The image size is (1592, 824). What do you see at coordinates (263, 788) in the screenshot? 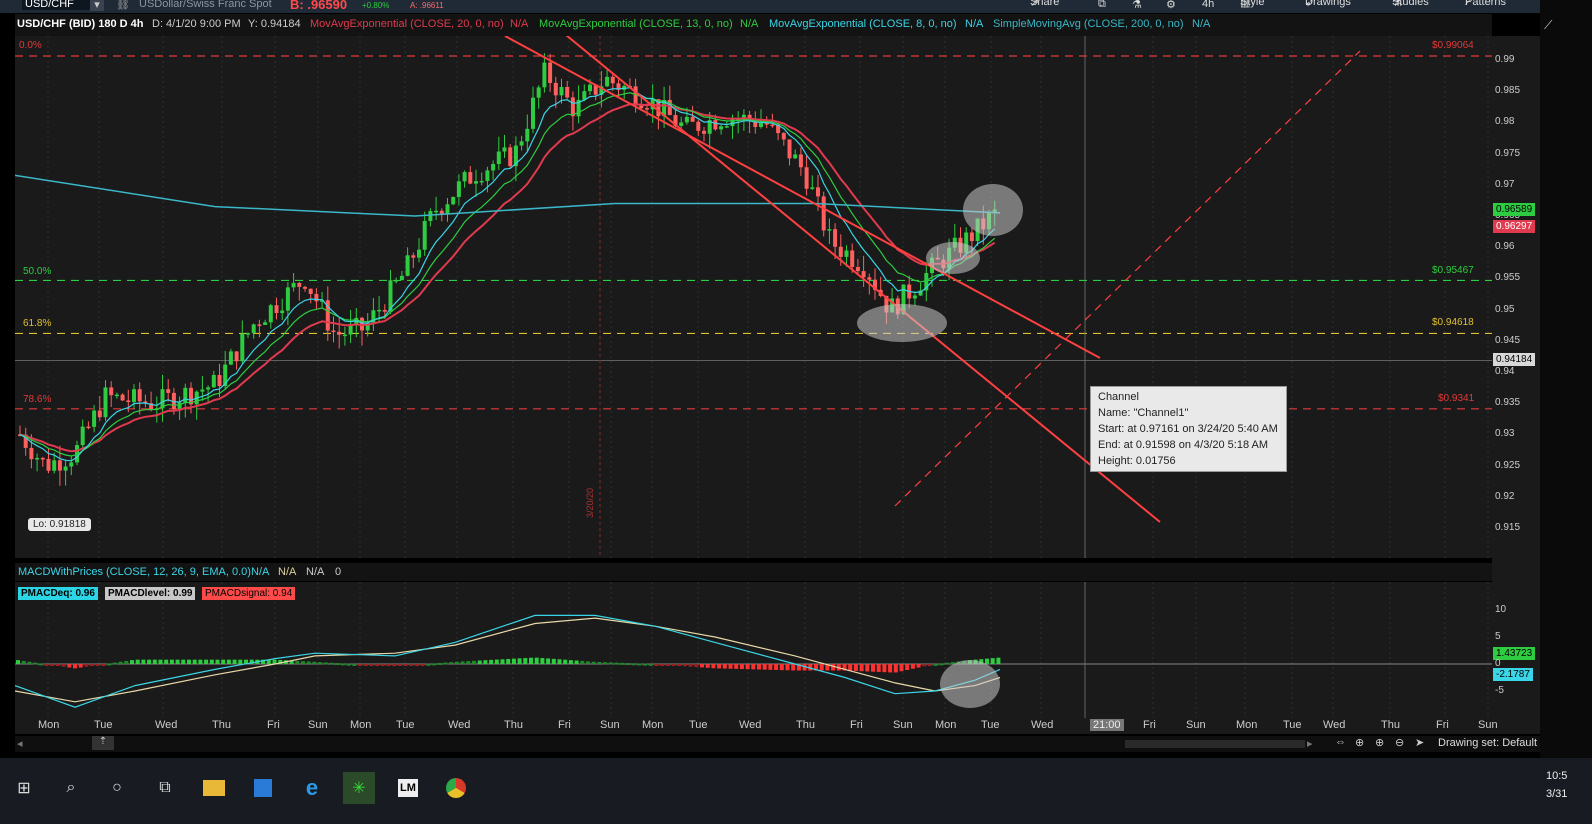
I see `store-icon` at bounding box center [263, 788].